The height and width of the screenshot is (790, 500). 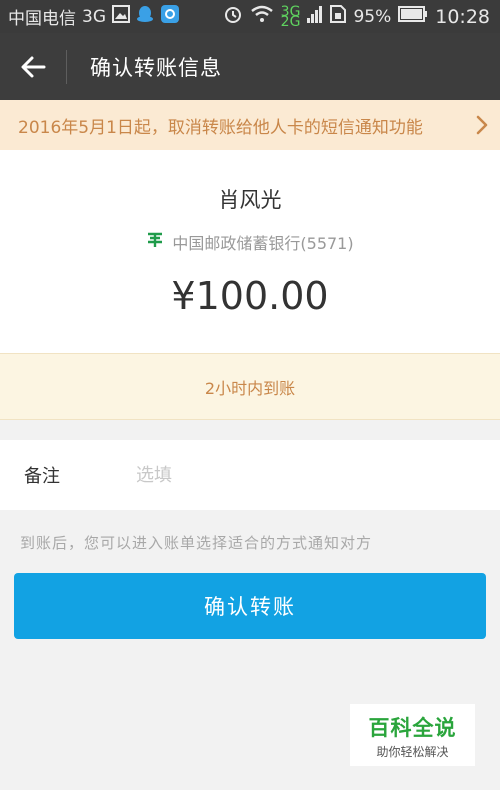 I want to click on network-type-tags: 3G 2G, so click(x=290, y=17).